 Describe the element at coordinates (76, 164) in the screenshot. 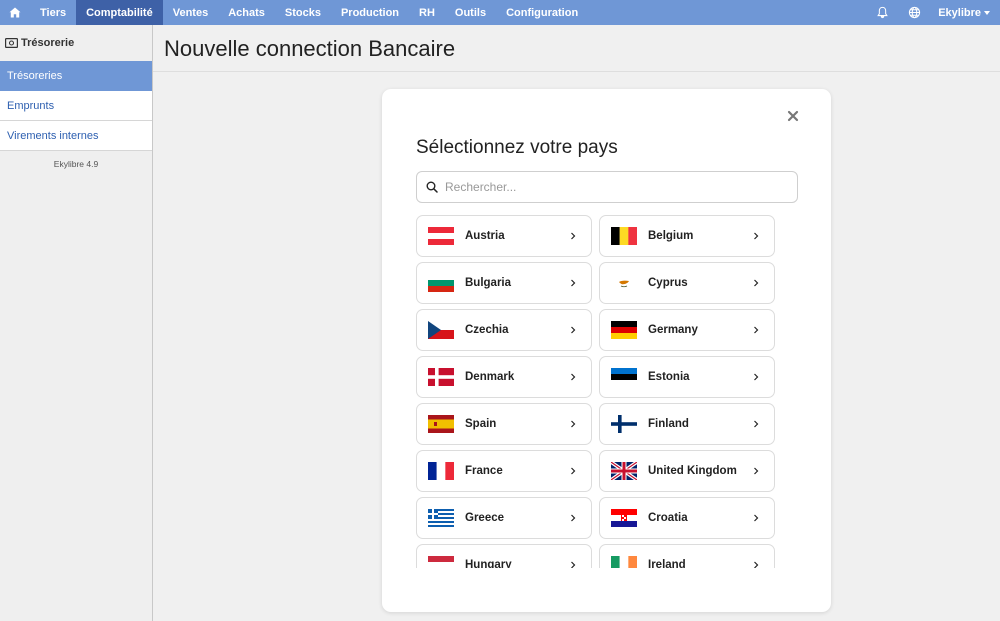

I see `app-version: Ekylibre 4.9` at that location.